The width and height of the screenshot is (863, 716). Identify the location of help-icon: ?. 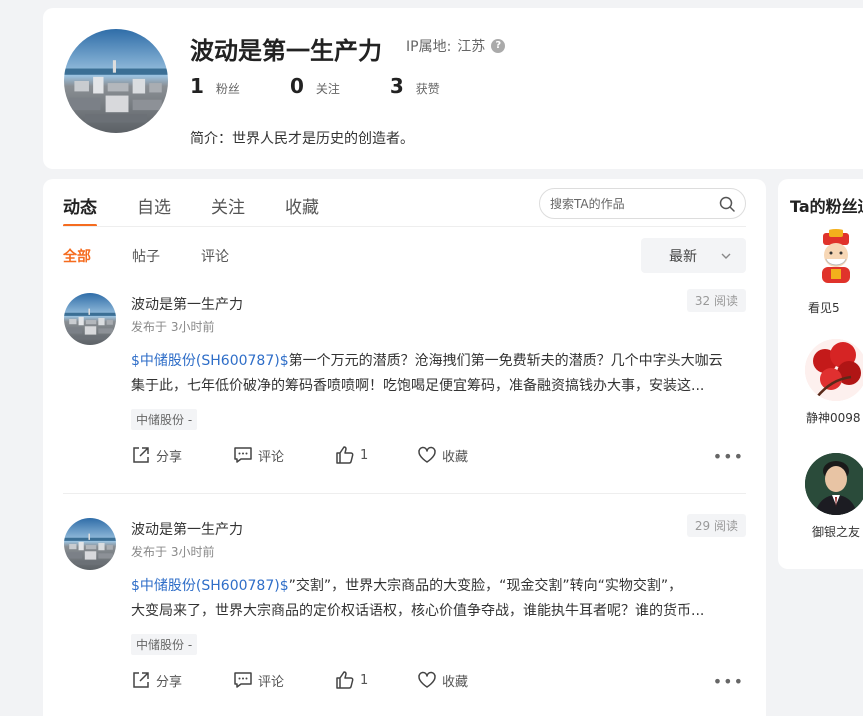
(498, 46).